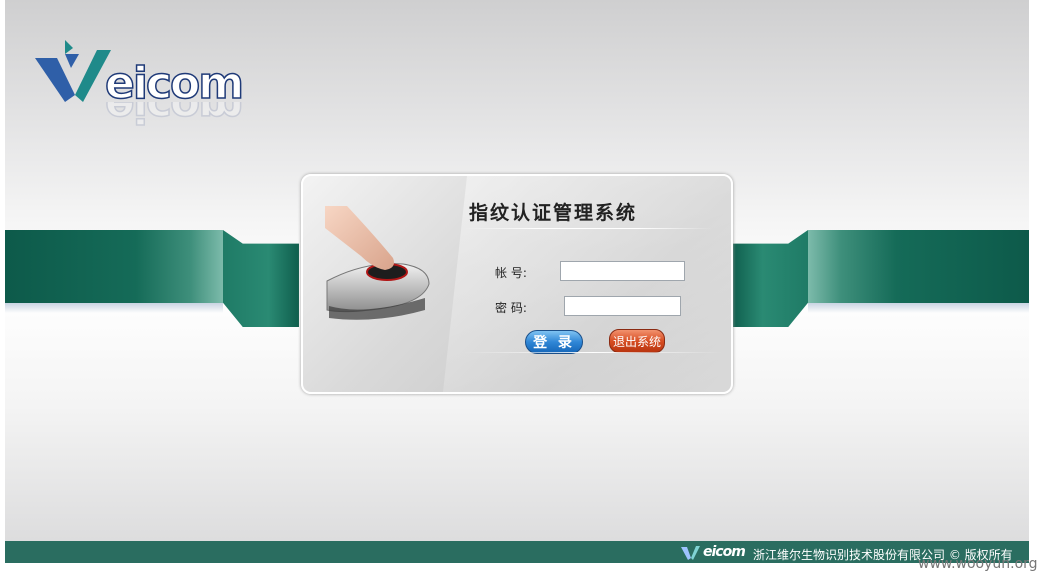 This screenshot has width=1056, height=574. What do you see at coordinates (593, 352) in the screenshot?
I see `button-row-highlight` at bounding box center [593, 352].